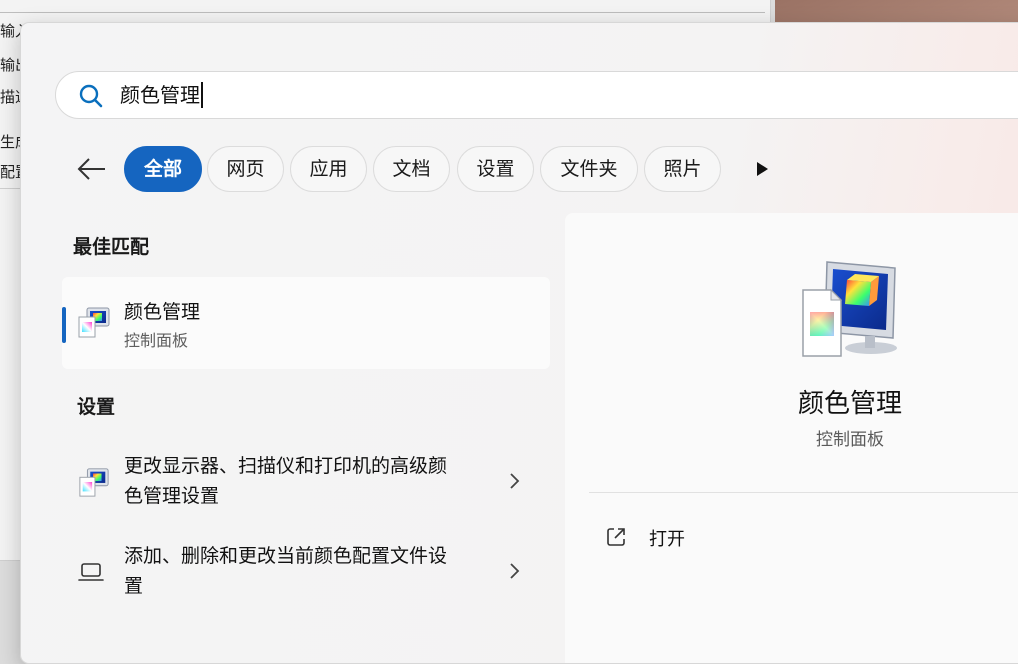  I want to click on open-button: 打开, so click(705, 538).